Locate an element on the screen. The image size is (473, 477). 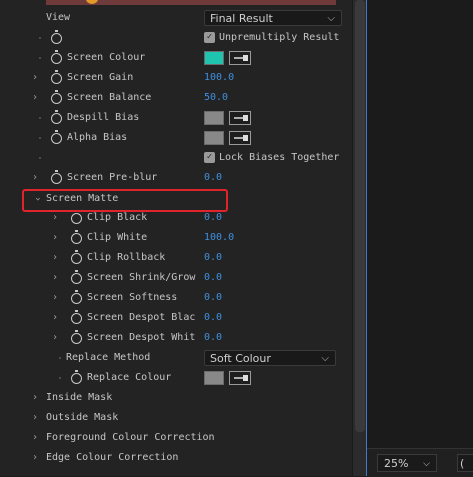
screen-gain-label: Screen Gain is located at coordinates (100, 77).